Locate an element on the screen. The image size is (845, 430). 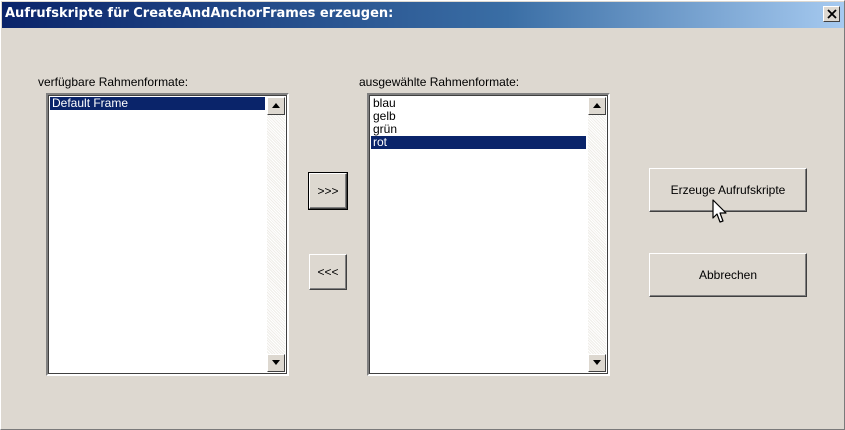
available-list-item: Default Frame is located at coordinates (157, 103).